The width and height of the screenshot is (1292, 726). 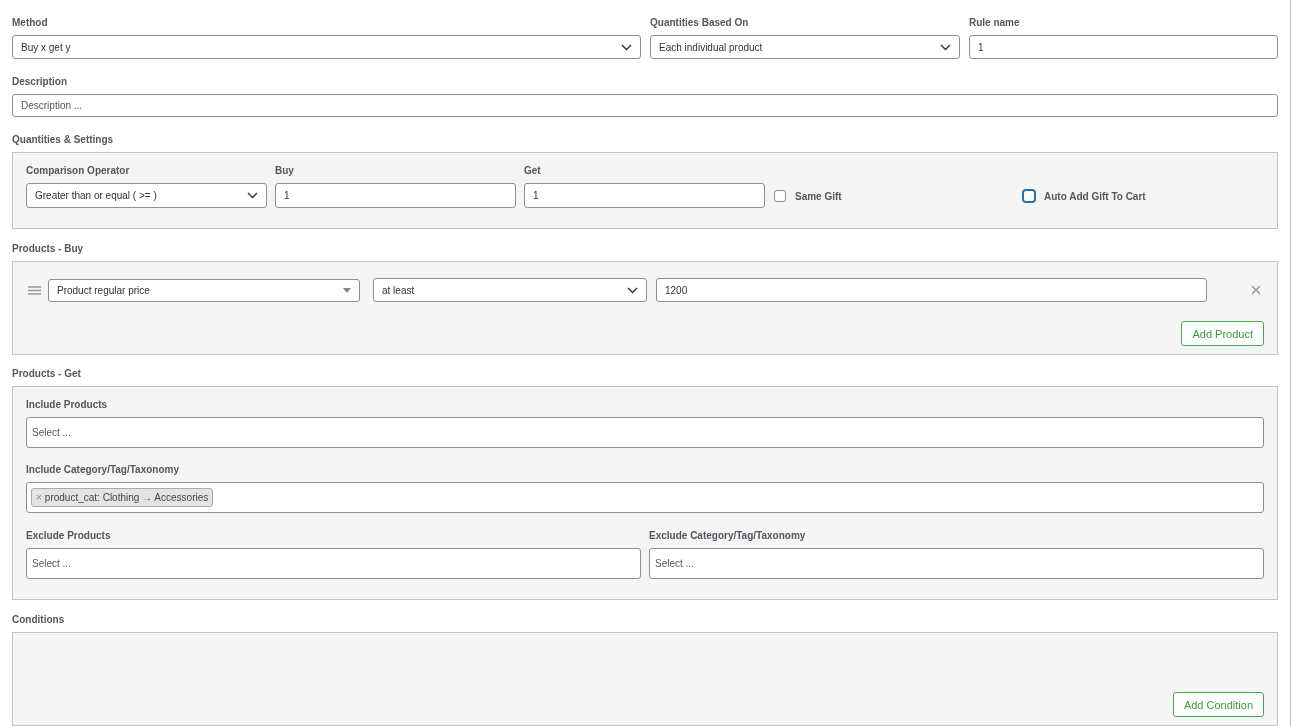 I want to click on checkbox-label: Same Gift, so click(x=818, y=196).